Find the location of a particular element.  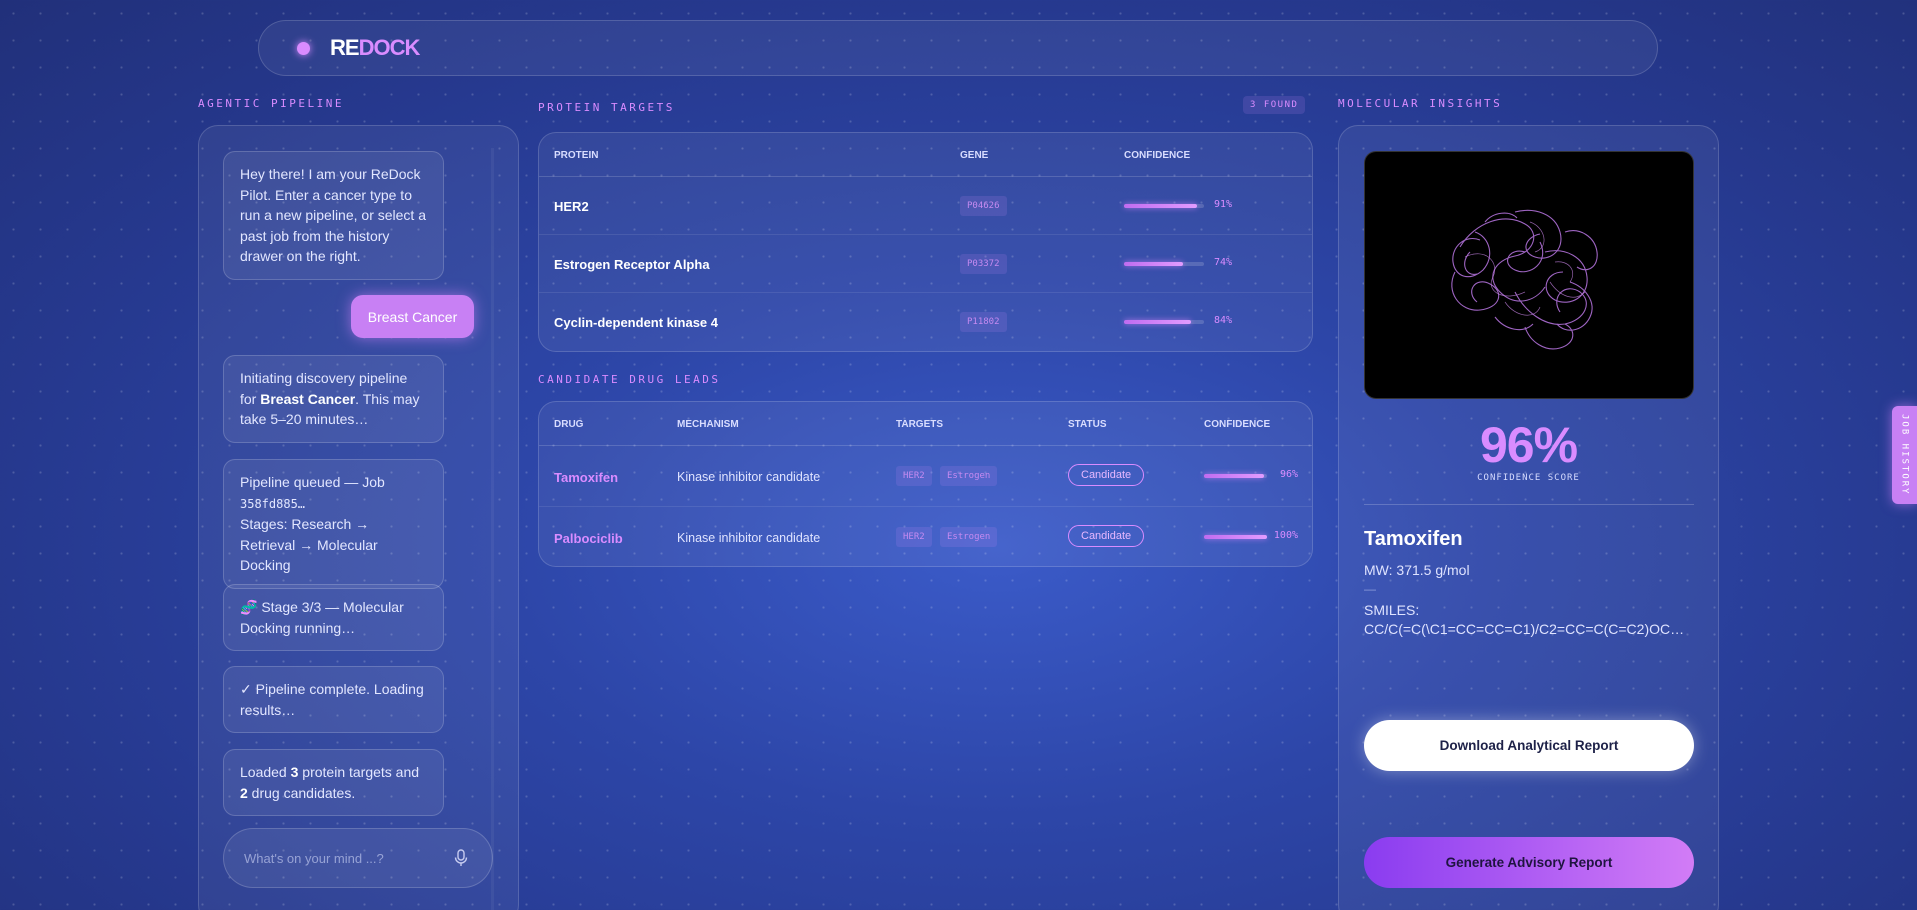

selected-drug-name: Tamoxifen is located at coordinates (1413, 539).